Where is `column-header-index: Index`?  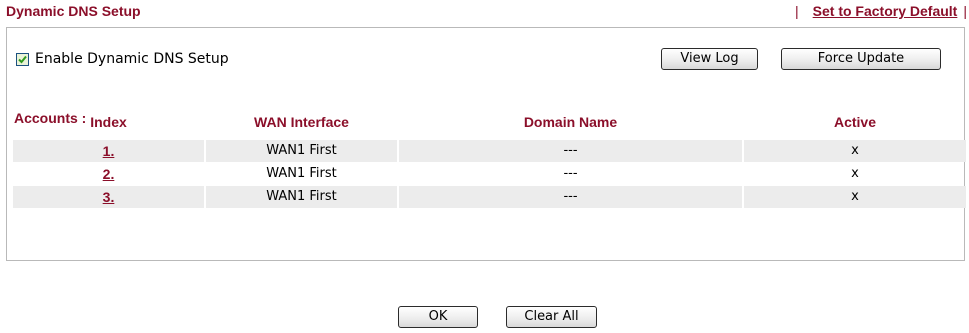 column-header-index: Index is located at coordinates (108, 122).